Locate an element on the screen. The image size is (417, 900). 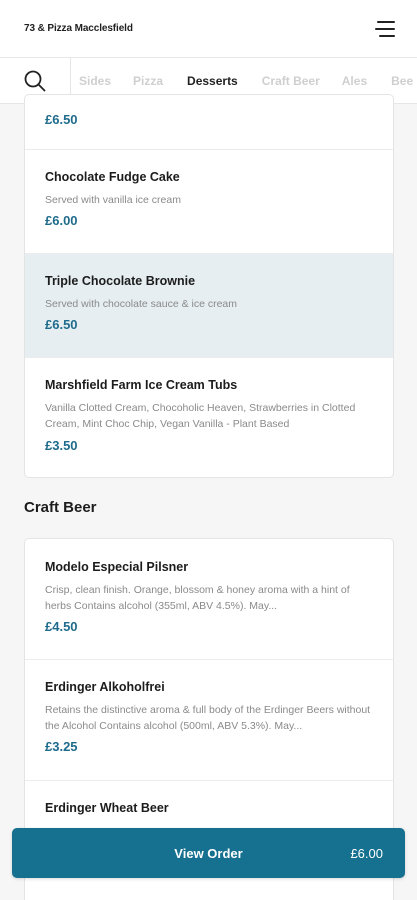
item-price: £3.50 is located at coordinates (61, 445).